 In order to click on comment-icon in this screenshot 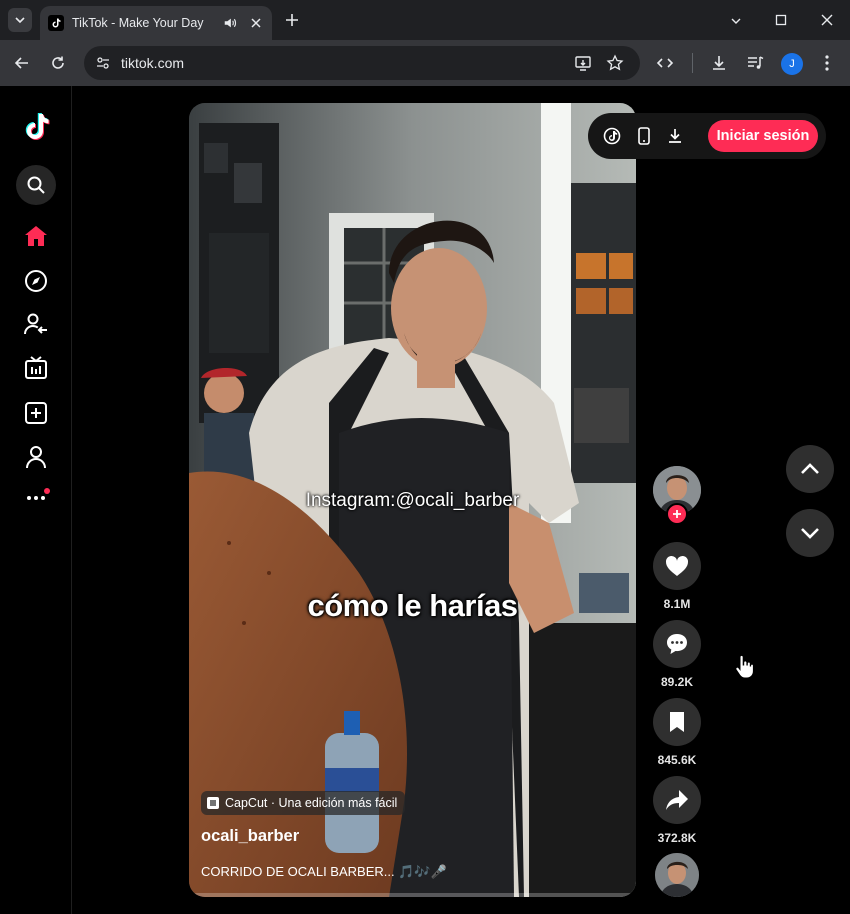, I will do `click(677, 644)`.